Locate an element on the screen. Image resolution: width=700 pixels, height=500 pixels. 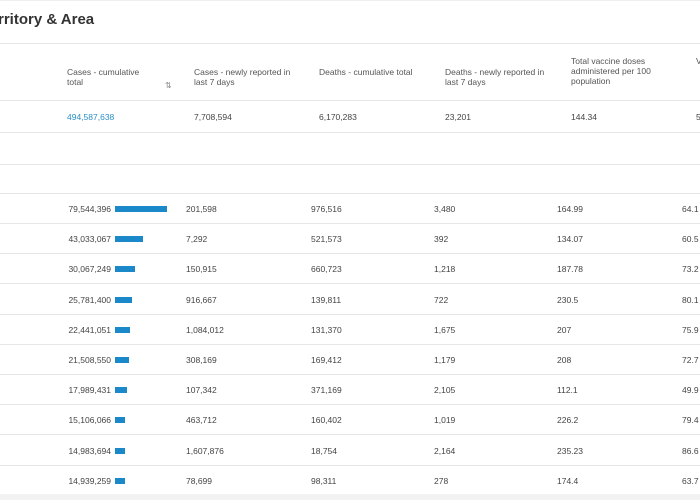
header-deaths-total: Deaths - cumulative total is located at coordinates (366, 72).